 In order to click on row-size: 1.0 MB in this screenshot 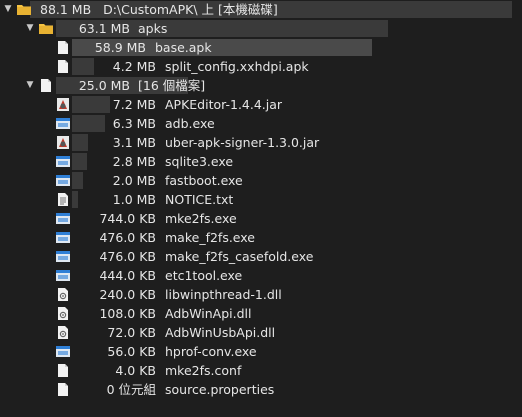, I will do `click(134, 199)`.